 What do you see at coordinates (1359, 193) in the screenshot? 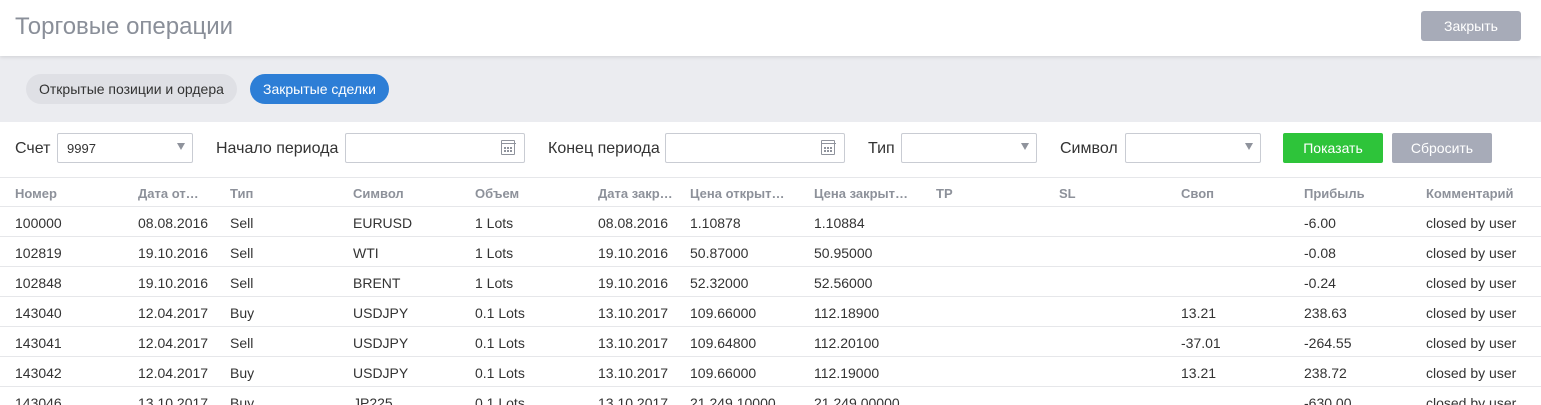
I see `column-header-profit: Прибыль` at bounding box center [1359, 193].